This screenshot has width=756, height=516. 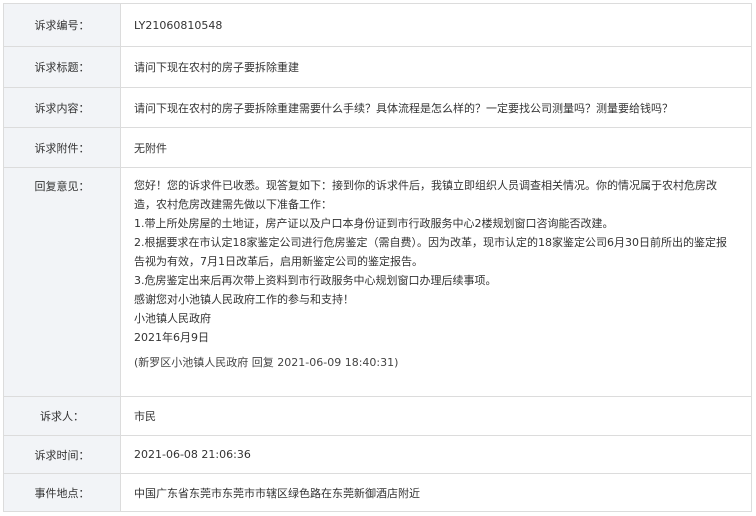 What do you see at coordinates (62, 147) in the screenshot?
I see `appeal-attachment-label: 诉求附件：` at bounding box center [62, 147].